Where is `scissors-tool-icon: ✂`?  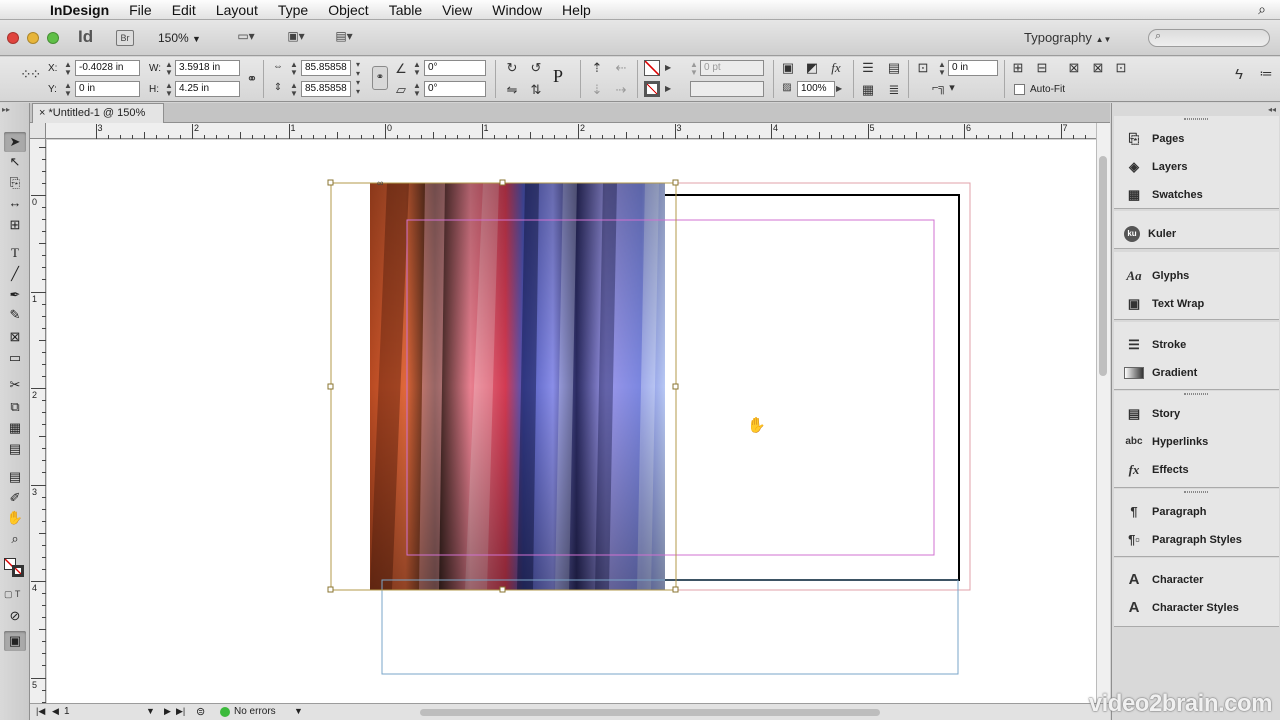 scissors-tool-icon: ✂ is located at coordinates (15, 385).